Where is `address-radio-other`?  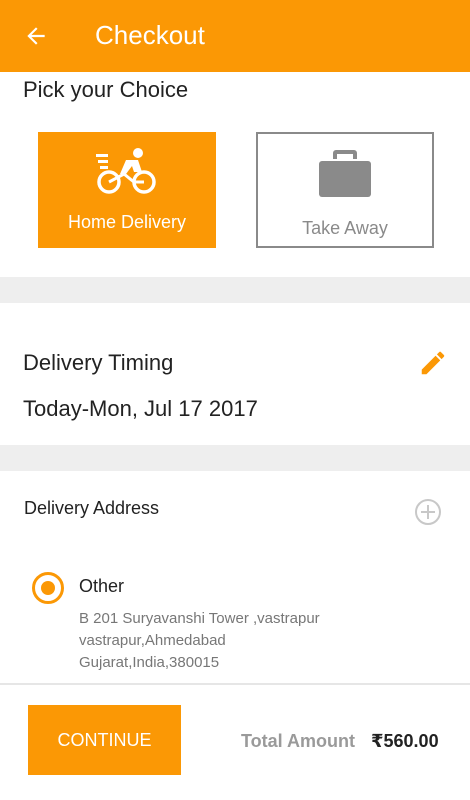
address-radio-other is located at coordinates (48, 588).